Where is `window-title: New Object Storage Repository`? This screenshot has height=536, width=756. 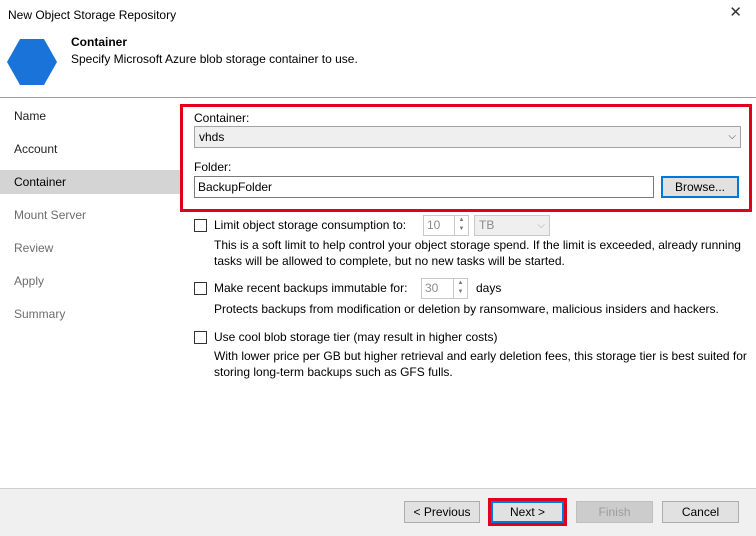
window-title: New Object Storage Repository is located at coordinates (92, 15).